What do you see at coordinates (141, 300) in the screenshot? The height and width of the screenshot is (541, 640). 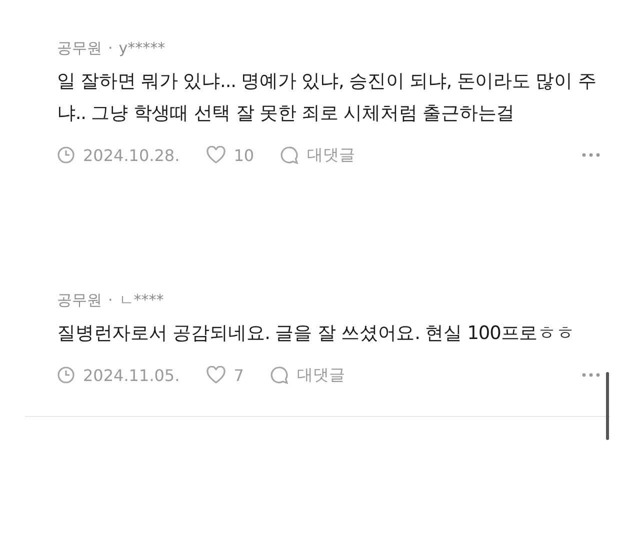 I see `author-name: ㄴ****` at bounding box center [141, 300].